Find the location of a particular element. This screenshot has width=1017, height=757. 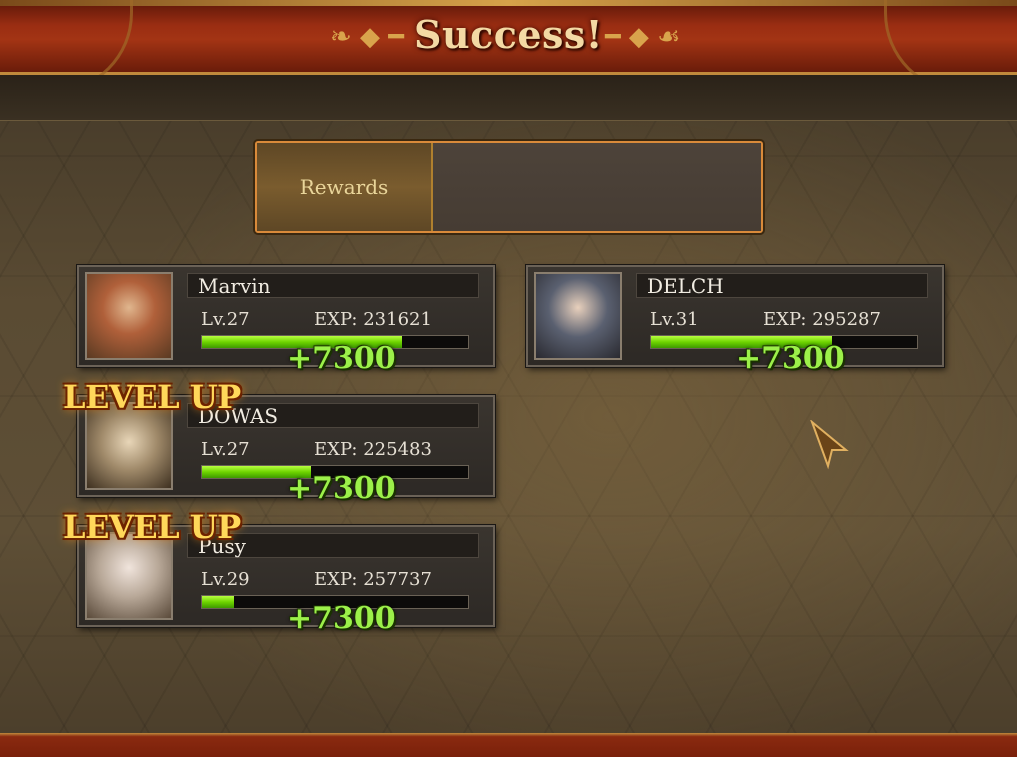

cursor-icon is located at coordinates (829, 445).